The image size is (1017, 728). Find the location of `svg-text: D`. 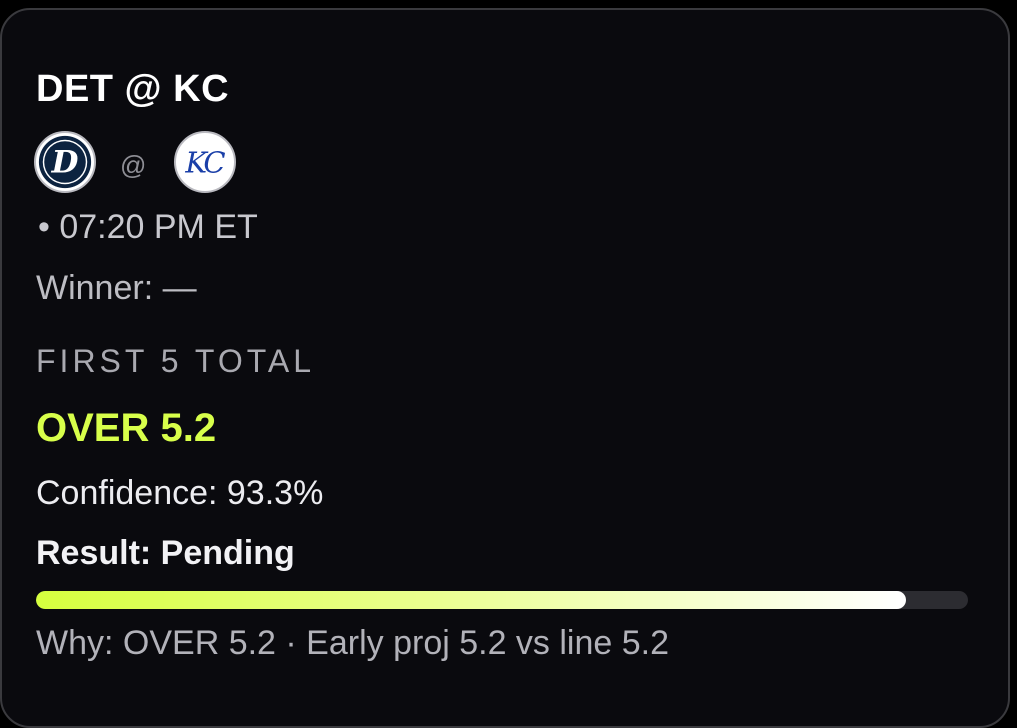

svg-text: D is located at coordinates (65, 163).